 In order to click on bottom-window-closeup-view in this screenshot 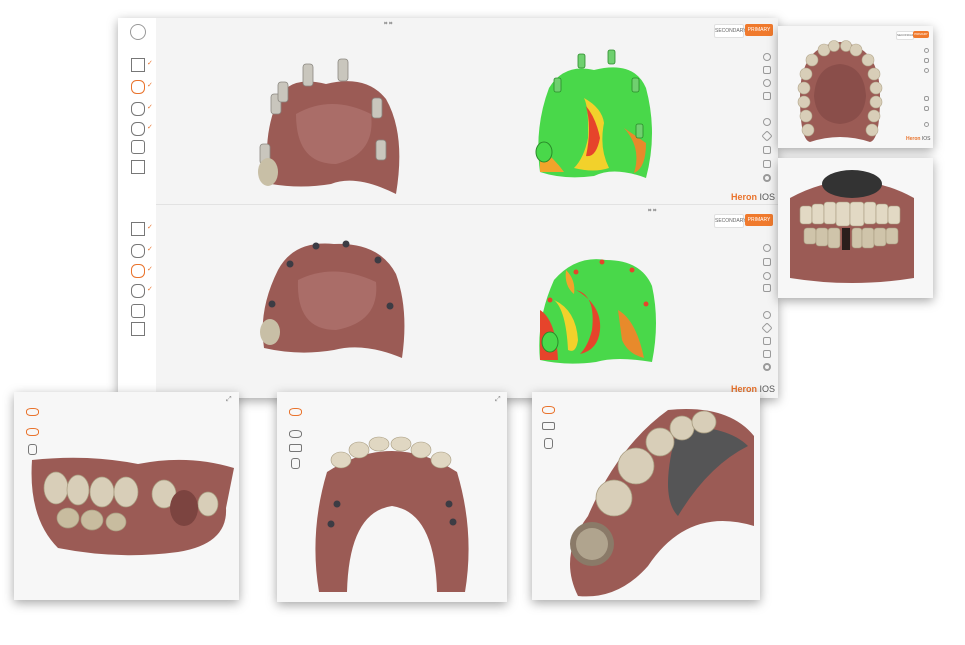, I will do `click(646, 496)`.